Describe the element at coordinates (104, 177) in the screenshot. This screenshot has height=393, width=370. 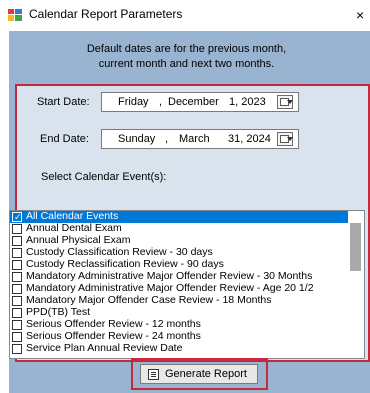
I see `events-label: Select Calendar Event(s):` at that location.